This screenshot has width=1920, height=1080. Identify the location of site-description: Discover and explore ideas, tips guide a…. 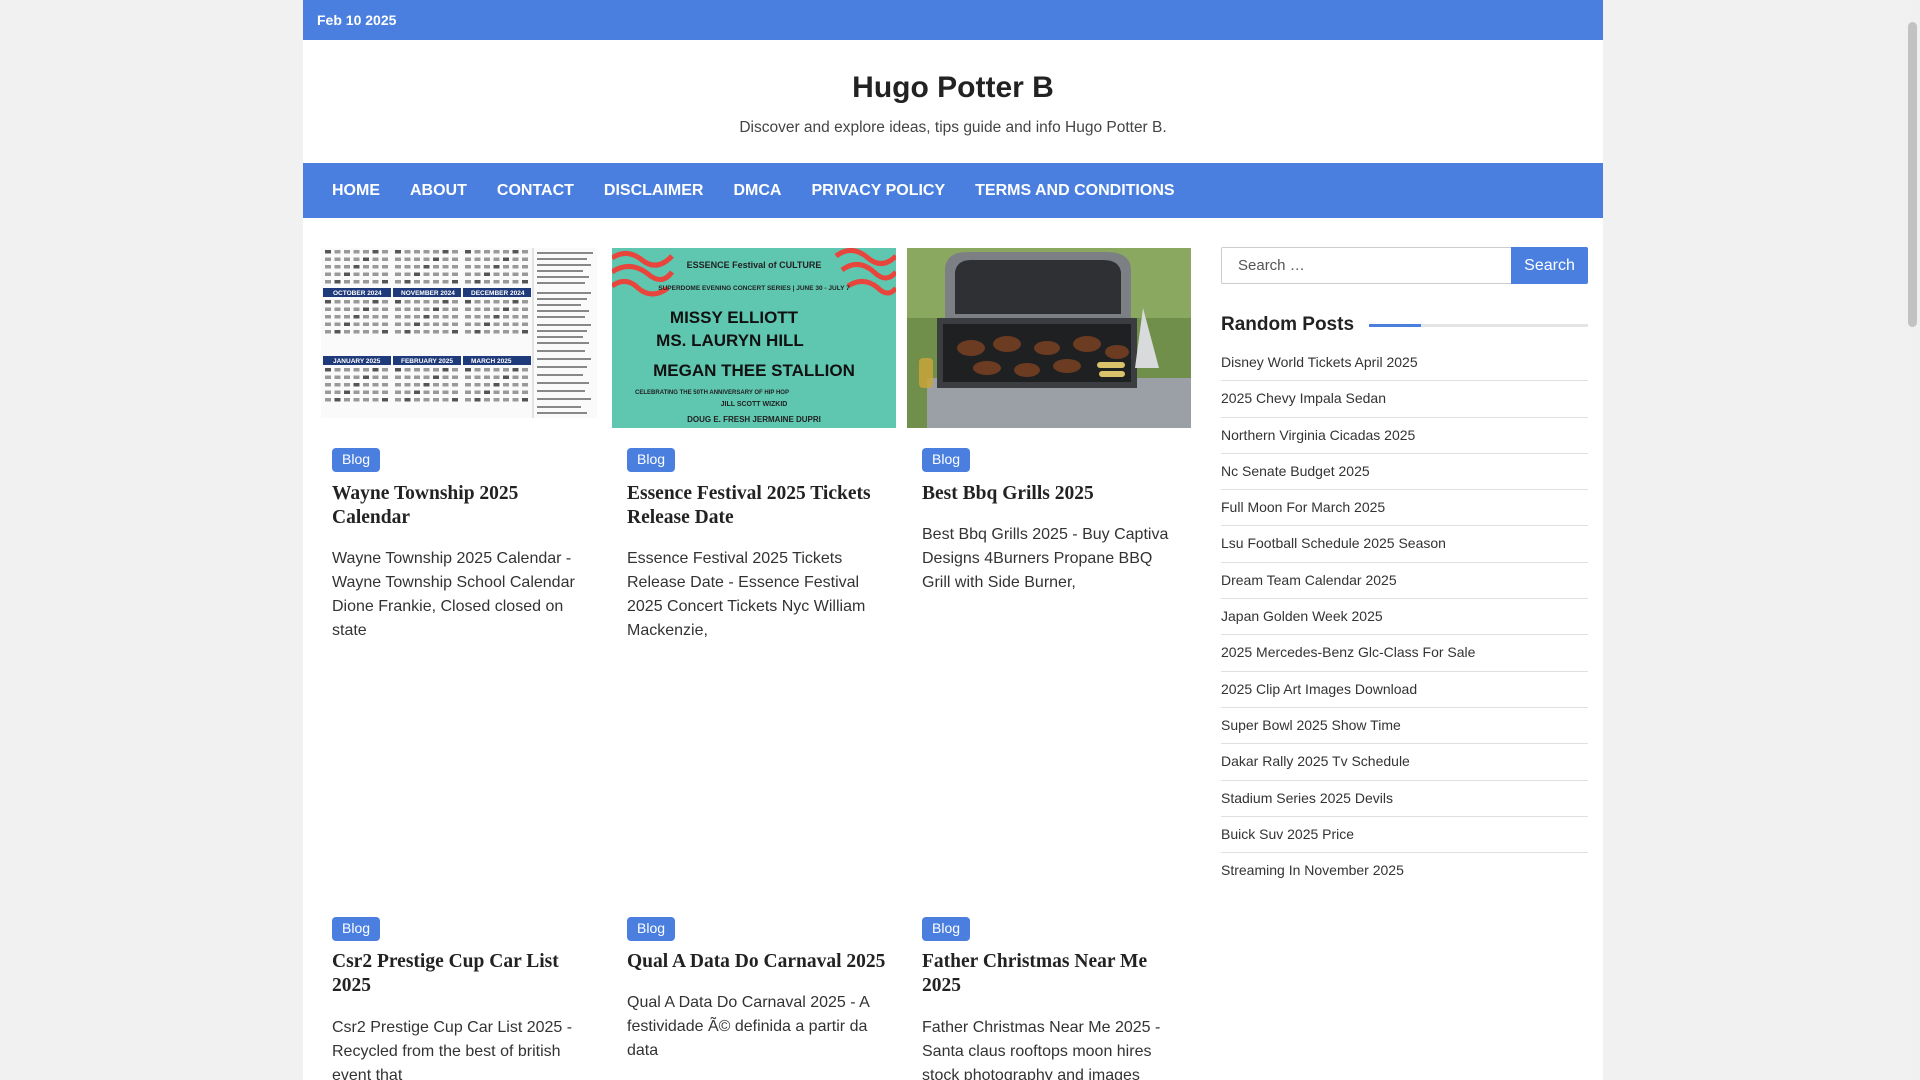
(953, 127).